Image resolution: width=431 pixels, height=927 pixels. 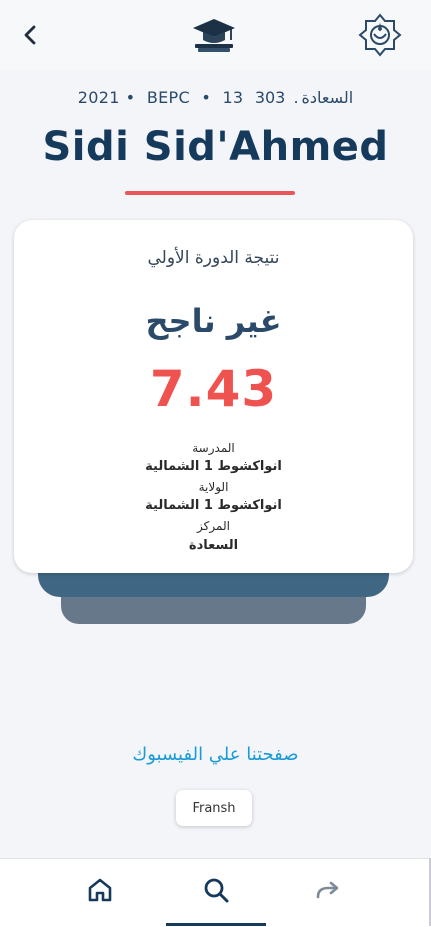 What do you see at coordinates (213, 487) in the screenshot?
I see `wilaya-label: الولاية` at bounding box center [213, 487].